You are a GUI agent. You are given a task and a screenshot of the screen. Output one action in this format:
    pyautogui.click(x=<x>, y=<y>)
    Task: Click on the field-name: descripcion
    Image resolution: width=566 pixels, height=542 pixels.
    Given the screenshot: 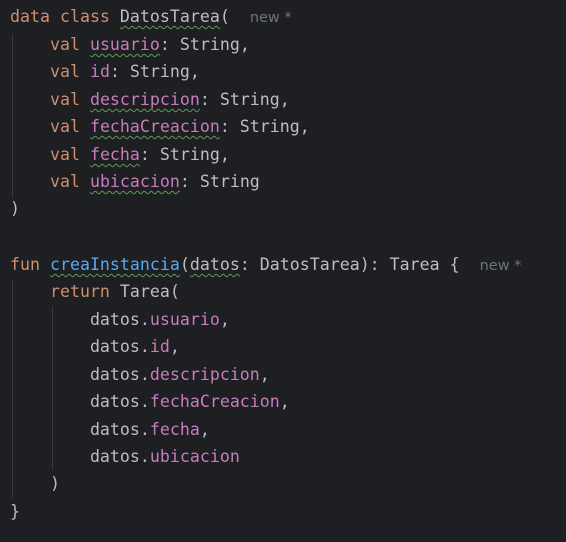 What is the action you would take?
    pyautogui.click(x=145, y=99)
    